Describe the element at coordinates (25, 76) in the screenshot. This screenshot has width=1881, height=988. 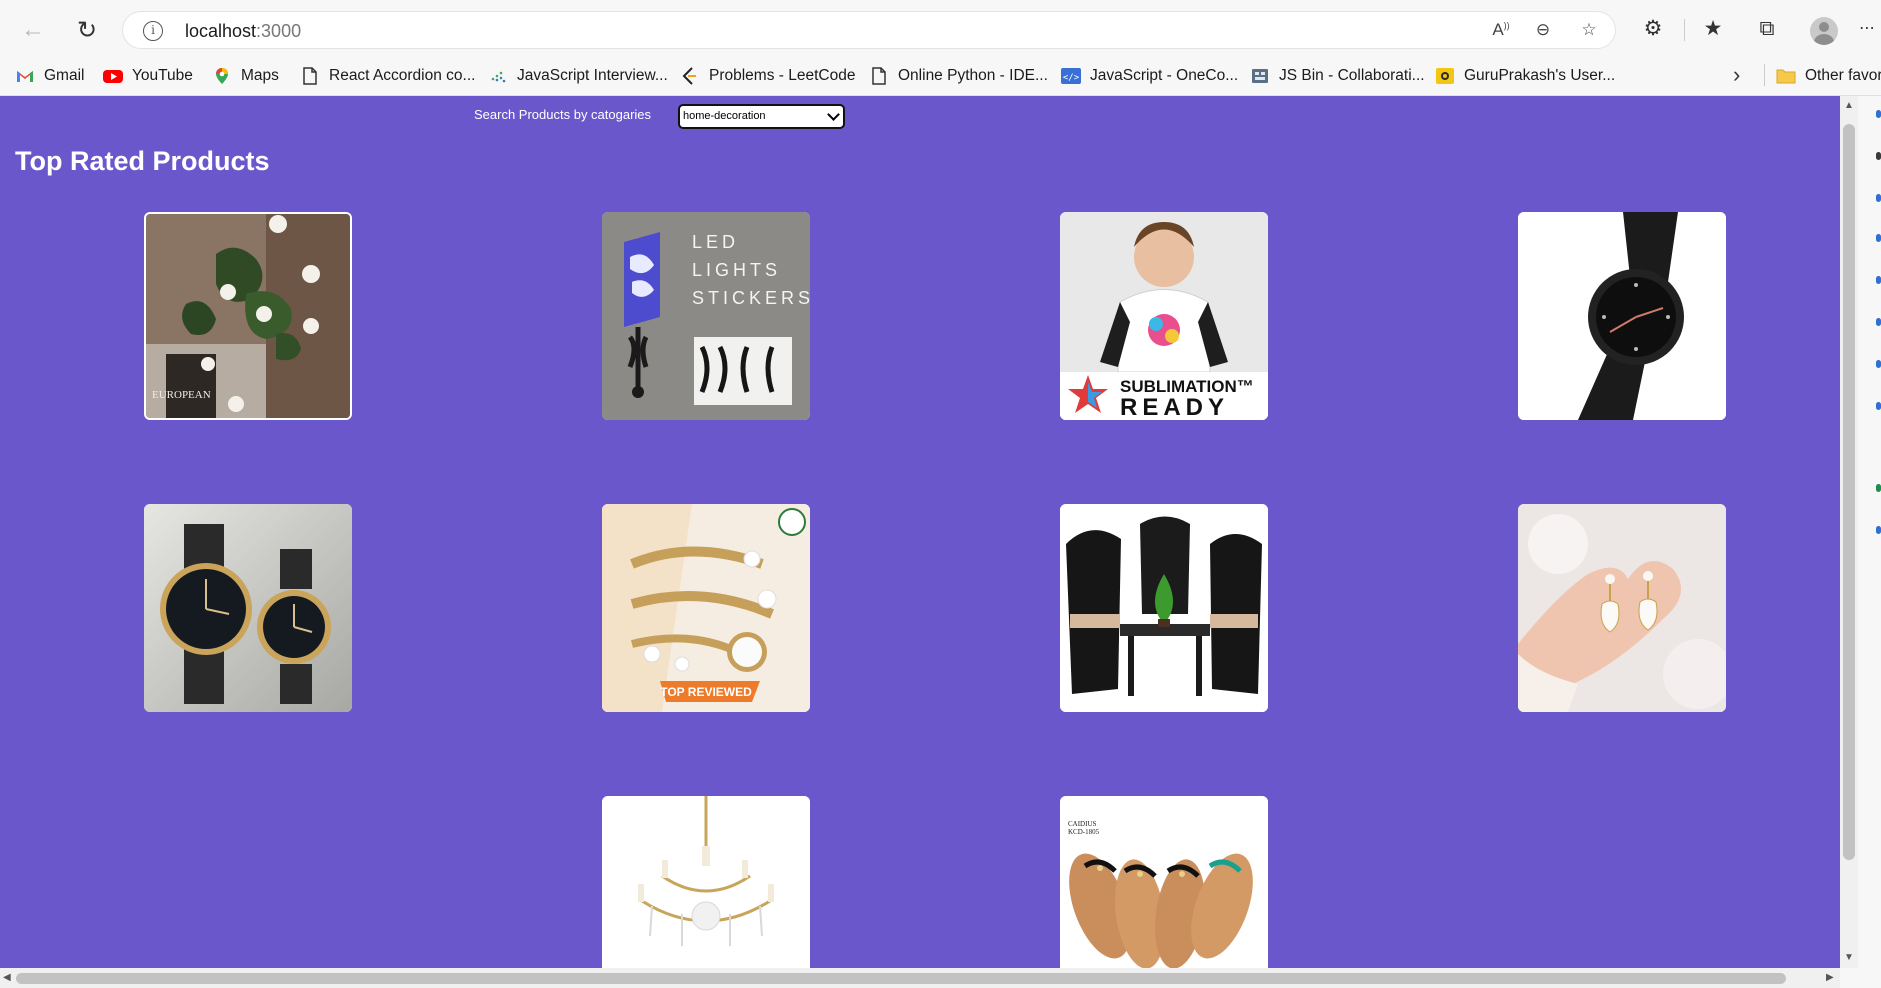
I see `gmail-icon` at that location.